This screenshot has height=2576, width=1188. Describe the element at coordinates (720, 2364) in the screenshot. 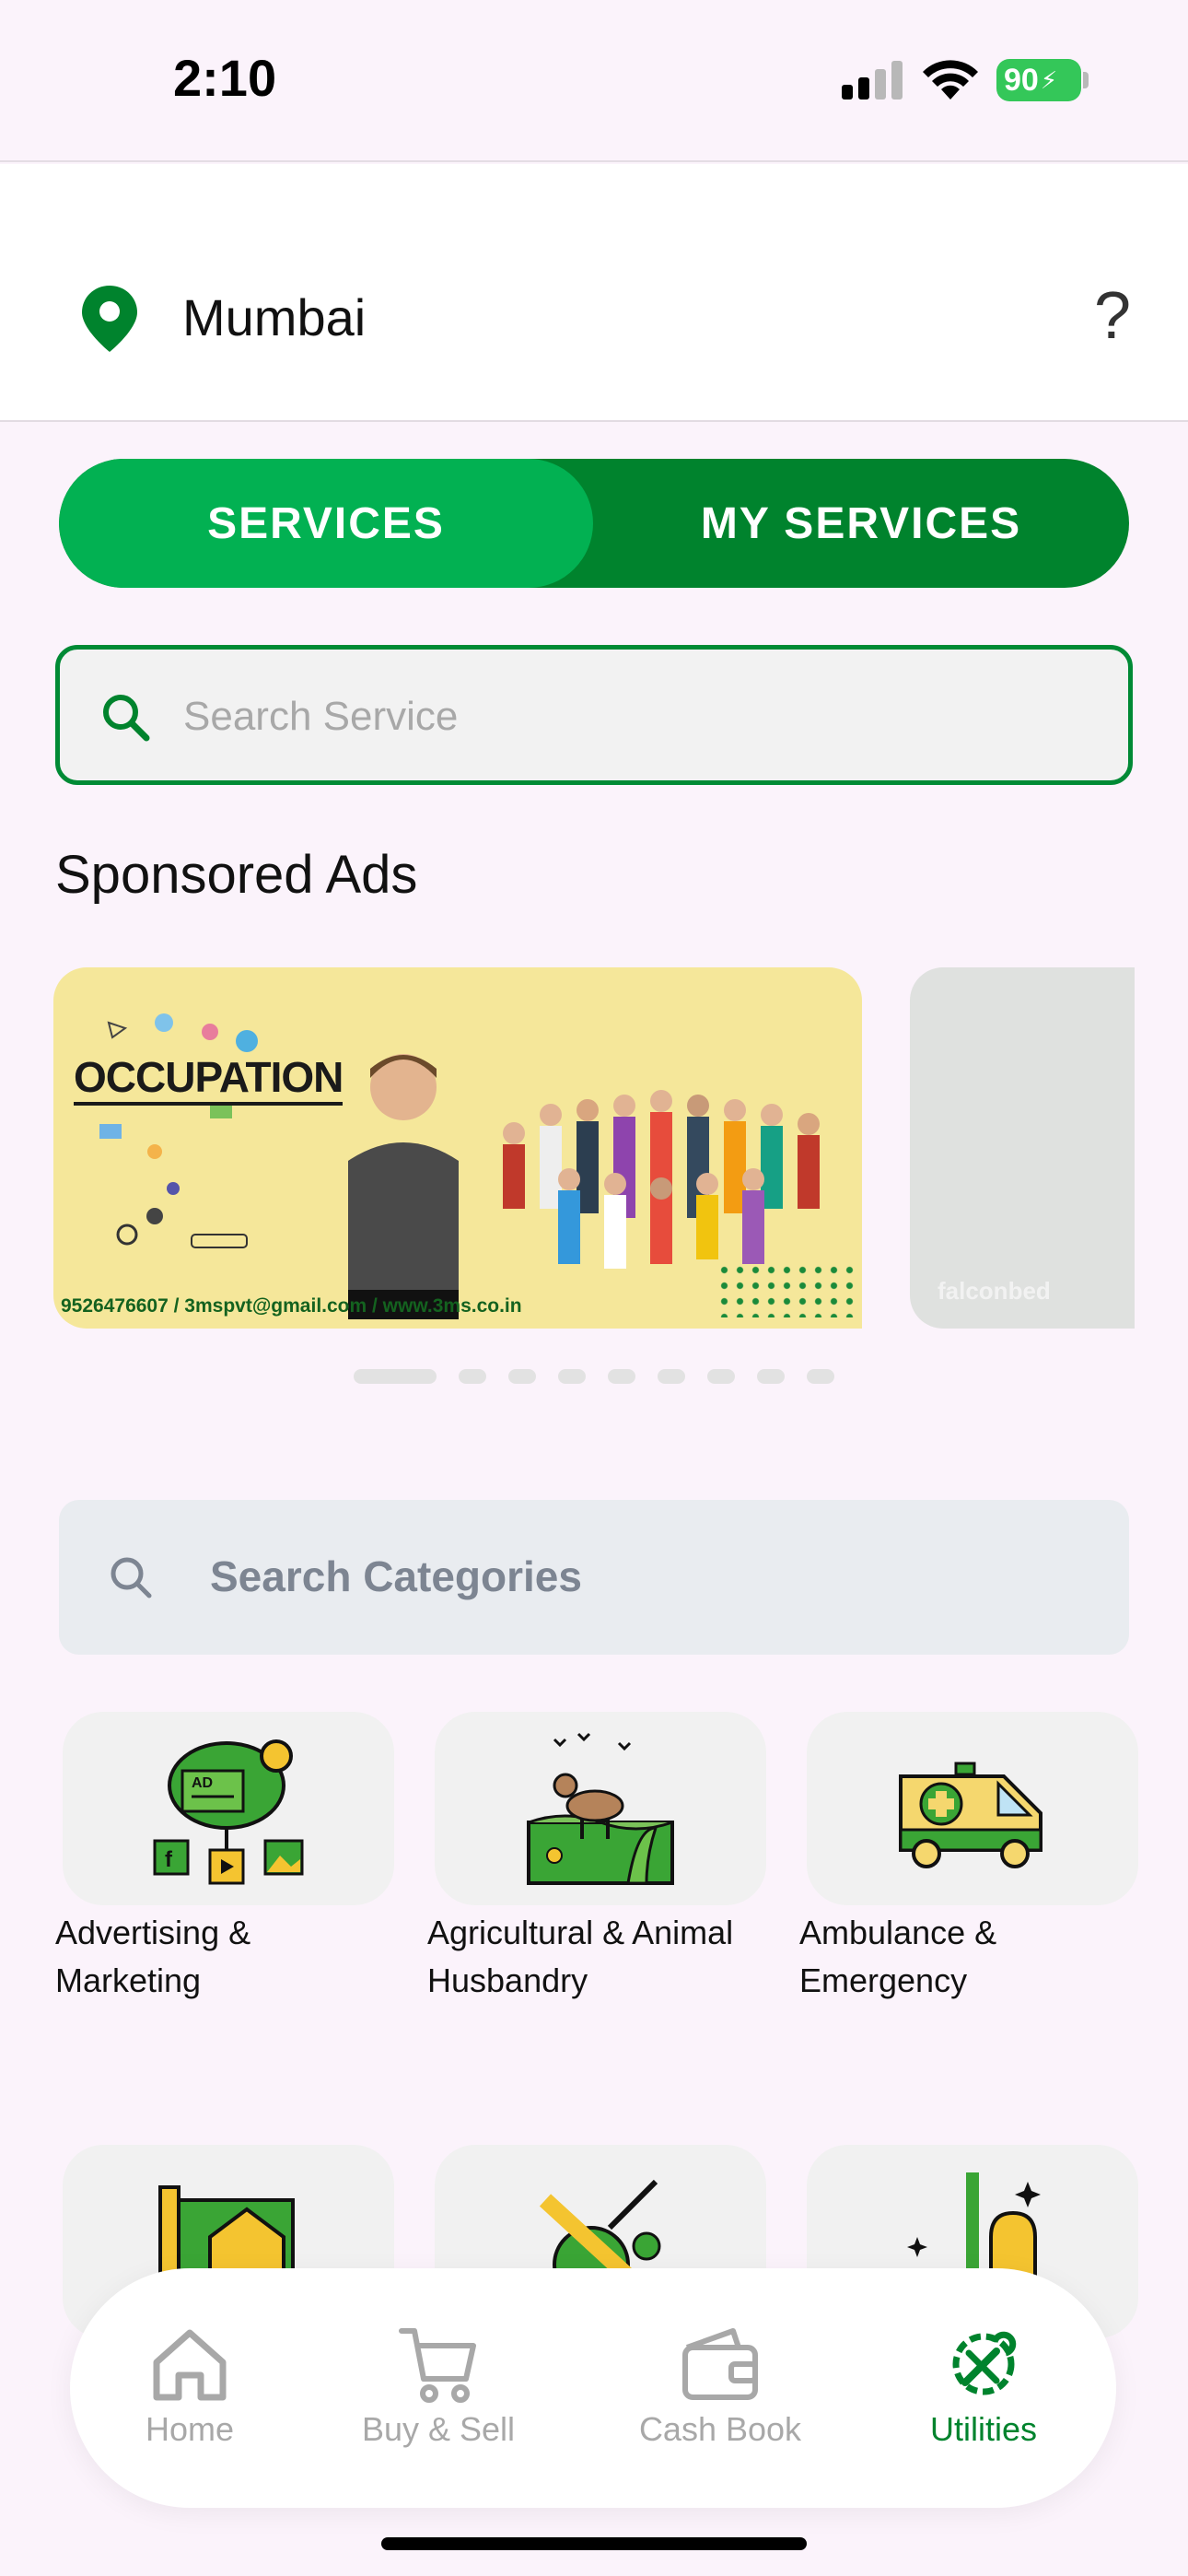

I see `wallet-icon` at that location.